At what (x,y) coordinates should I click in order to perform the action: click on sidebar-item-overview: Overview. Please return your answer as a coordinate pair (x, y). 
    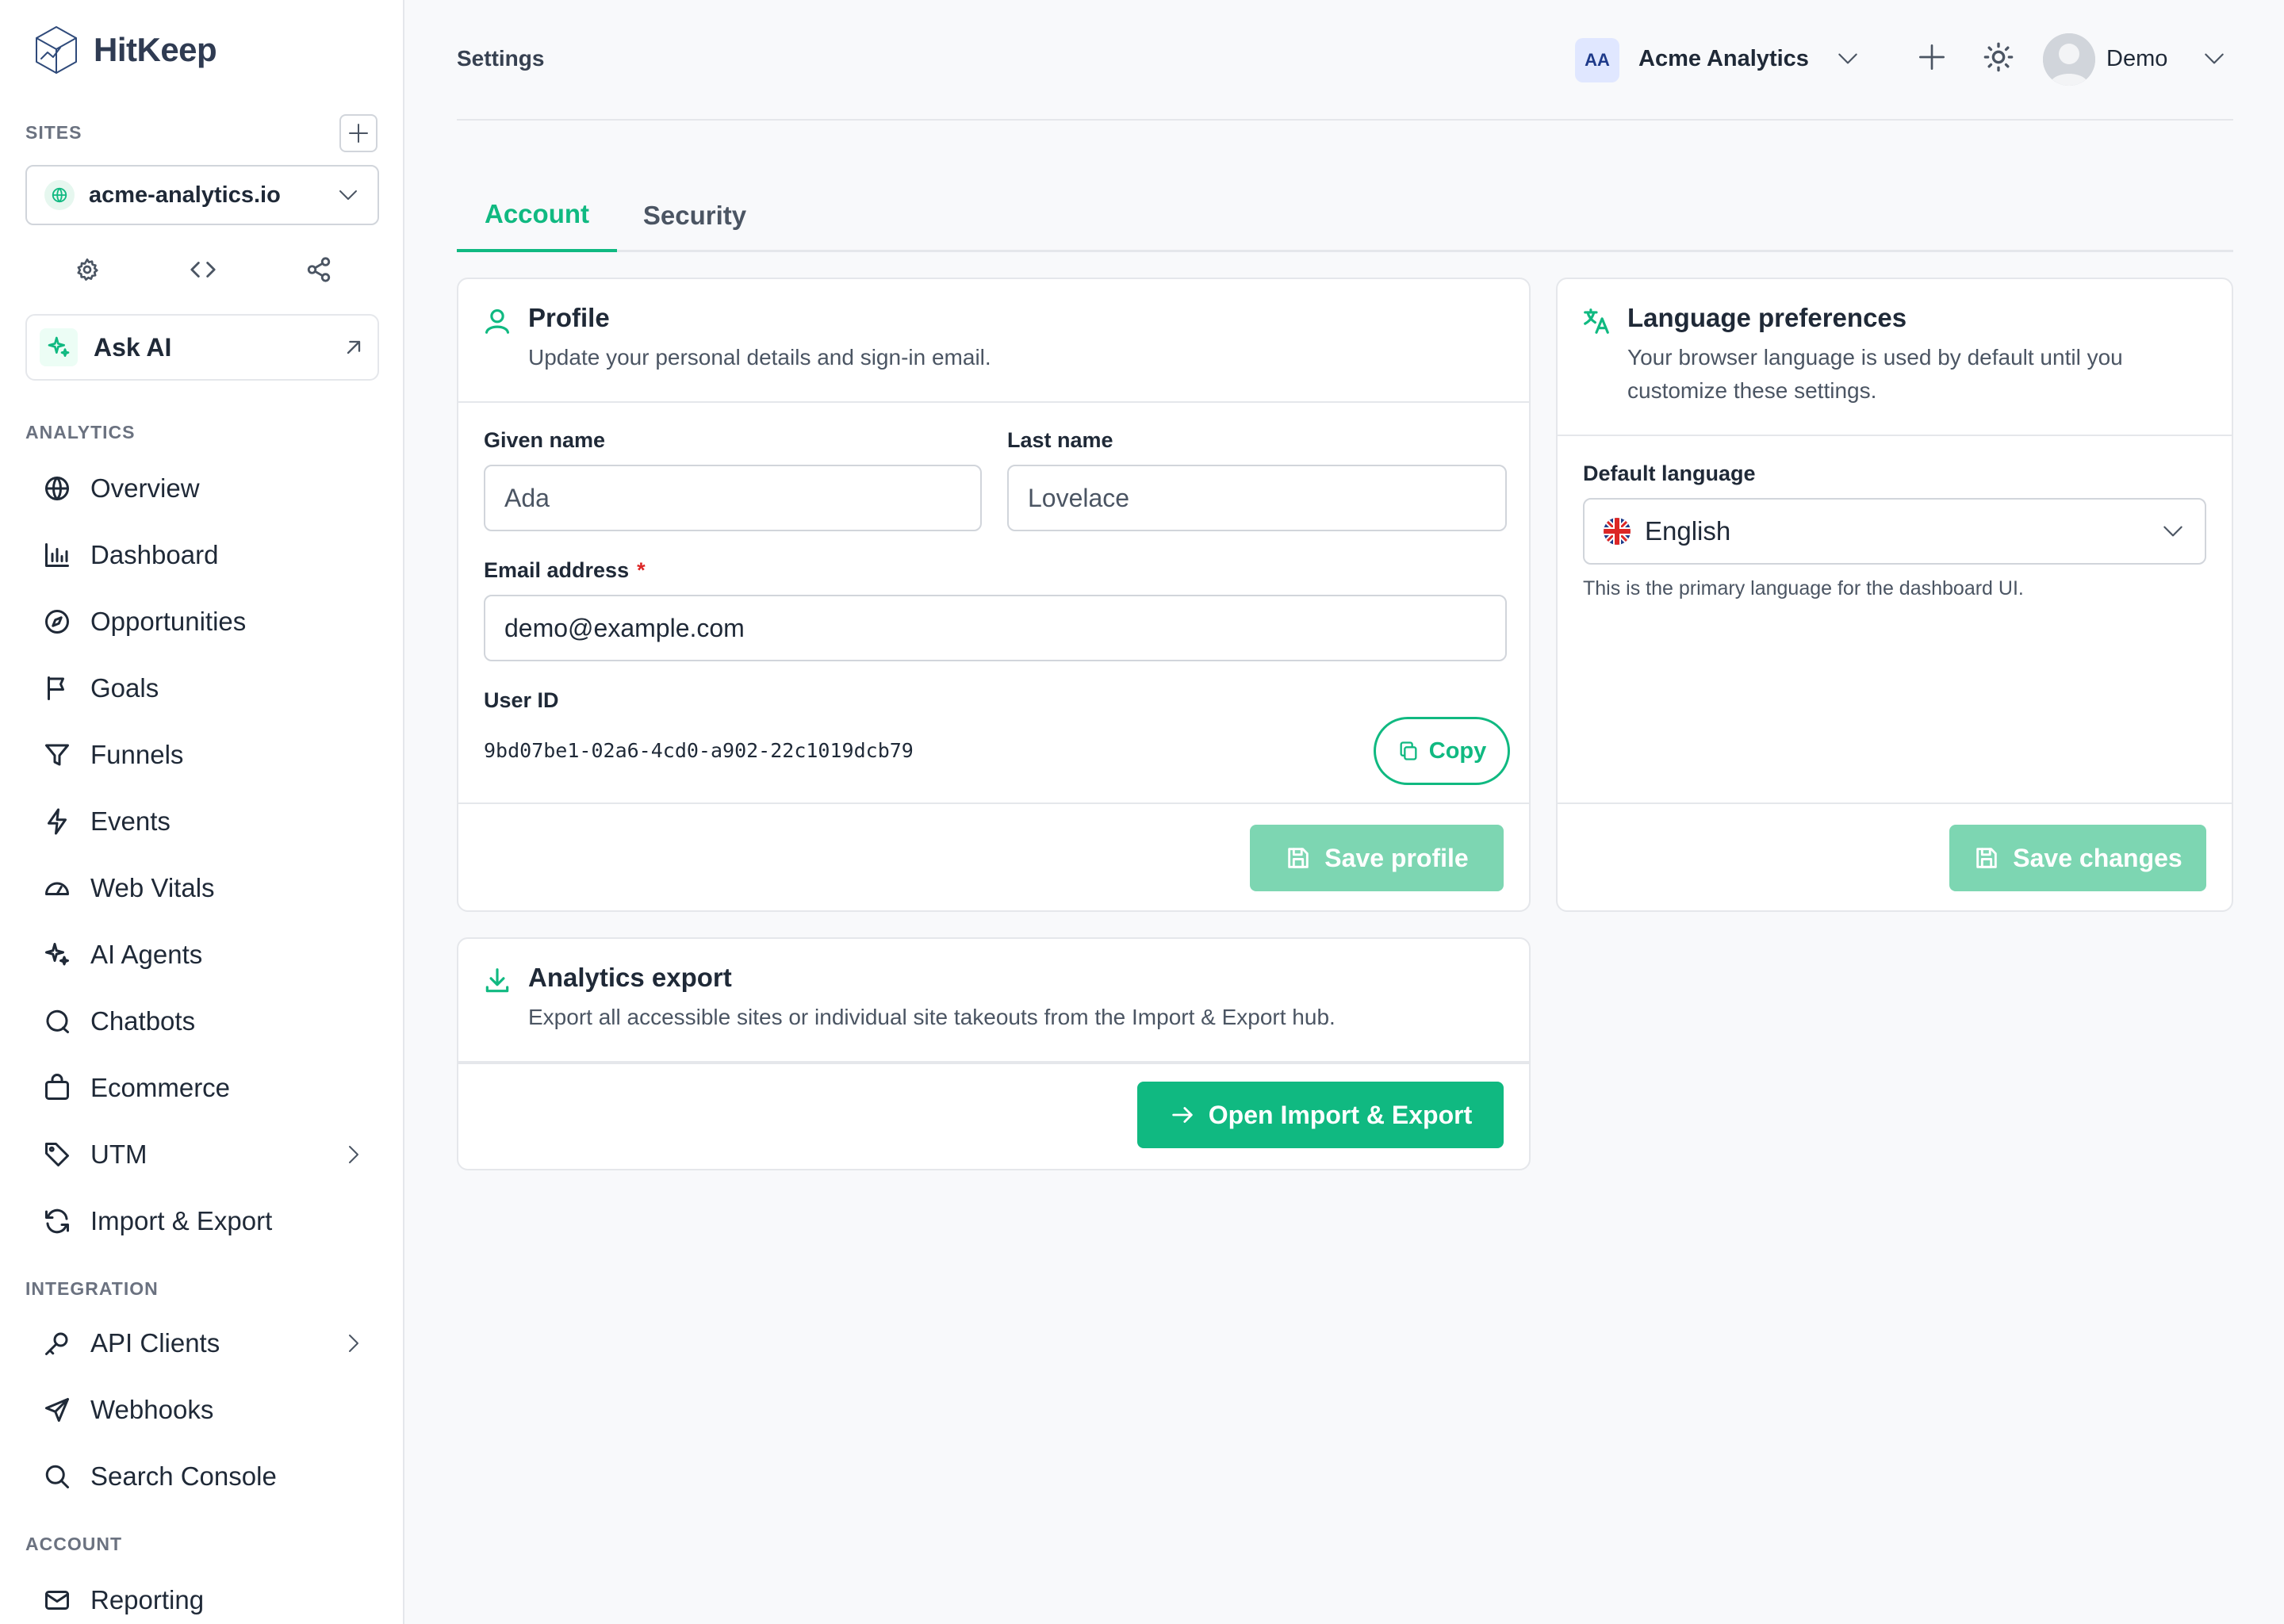
    Looking at the image, I should click on (202, 489).